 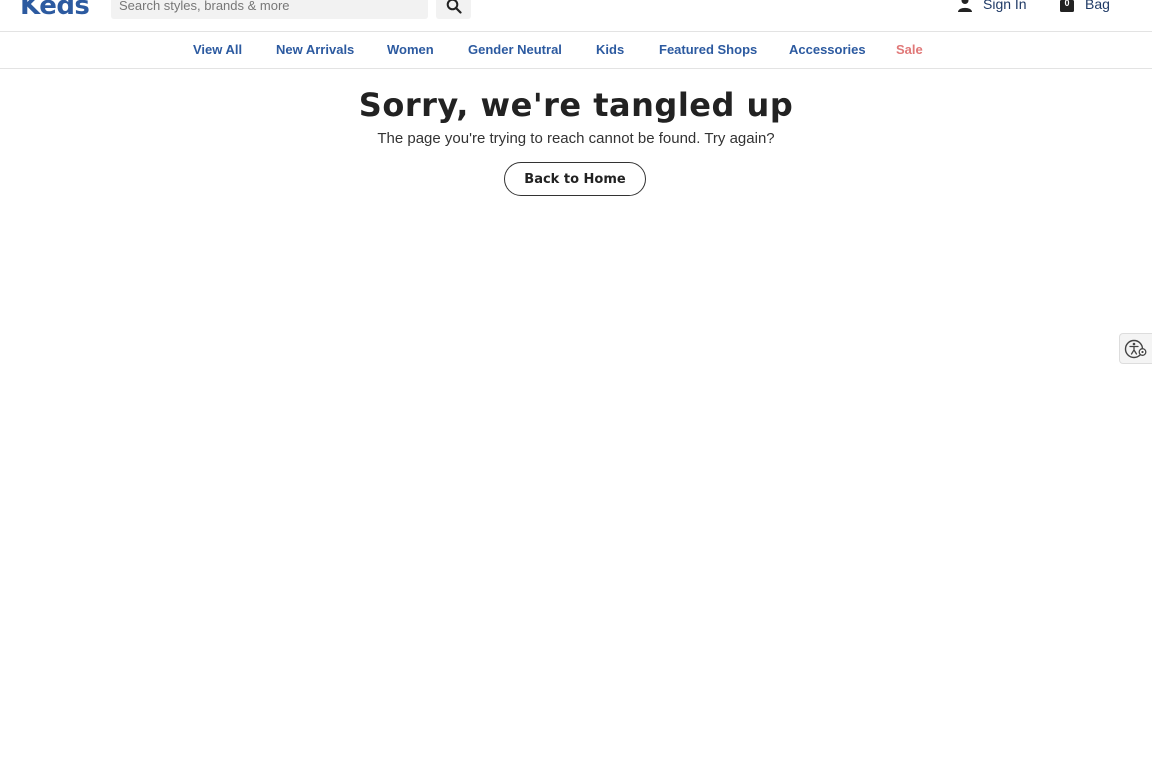 I want to click on error-heading: Sorry, we're tangled up, so click(x=576, y=105).